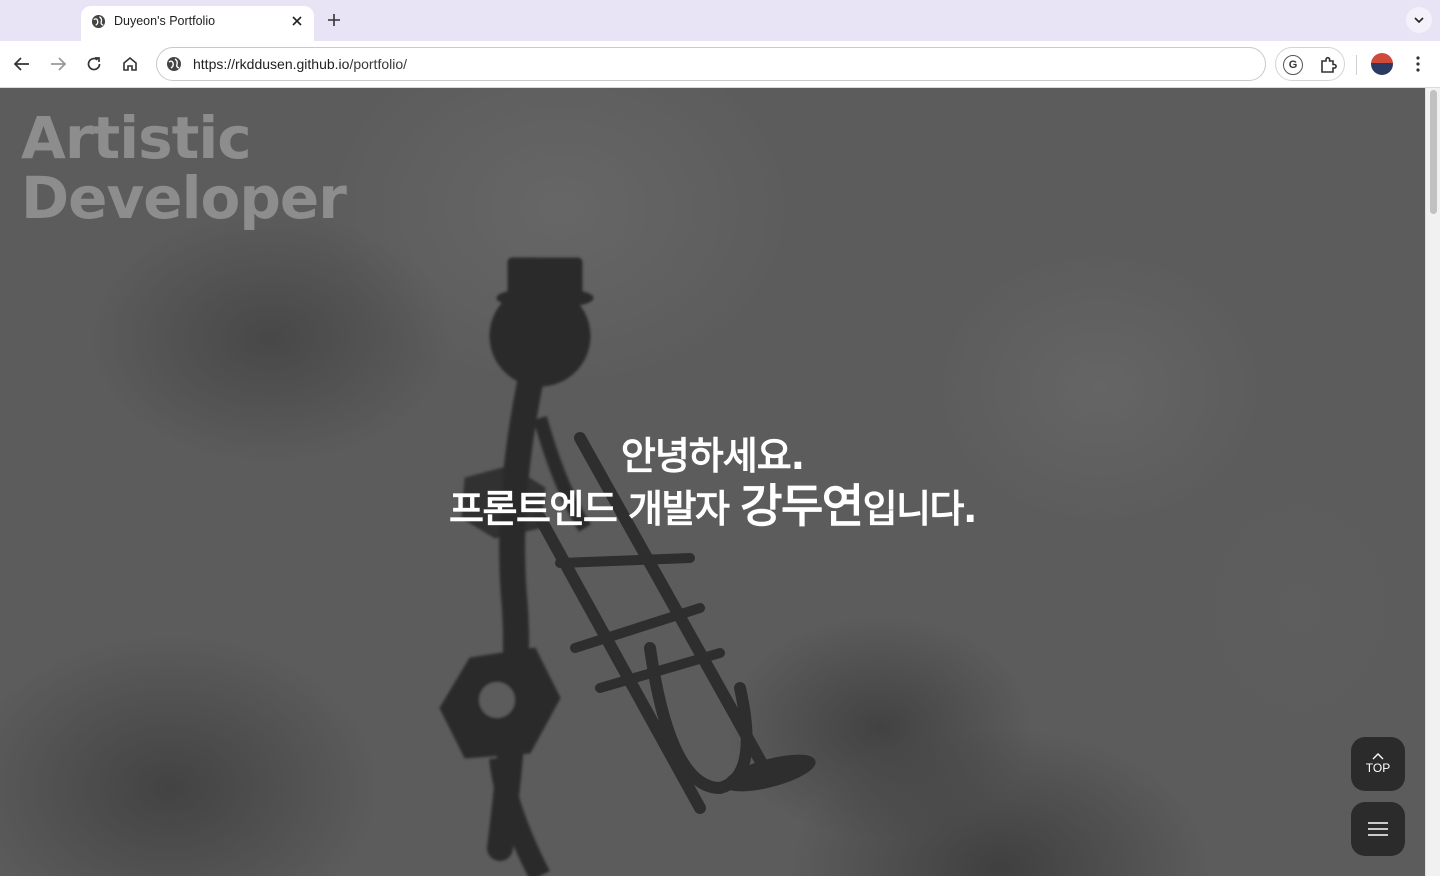 The height and width of the screenshot is (876, 1440). What do you see at coordinates (271, 64) in the screenshot?
I see `url-host: https://rkddusen.github.io` at bounding box center [271, 64].